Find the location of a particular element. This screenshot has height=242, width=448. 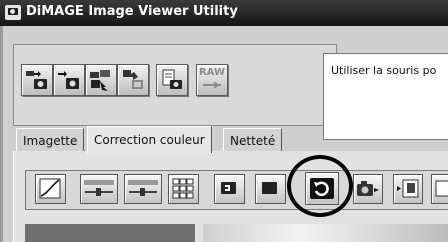

contrast-slider-button is located at coordinates (143, 189).